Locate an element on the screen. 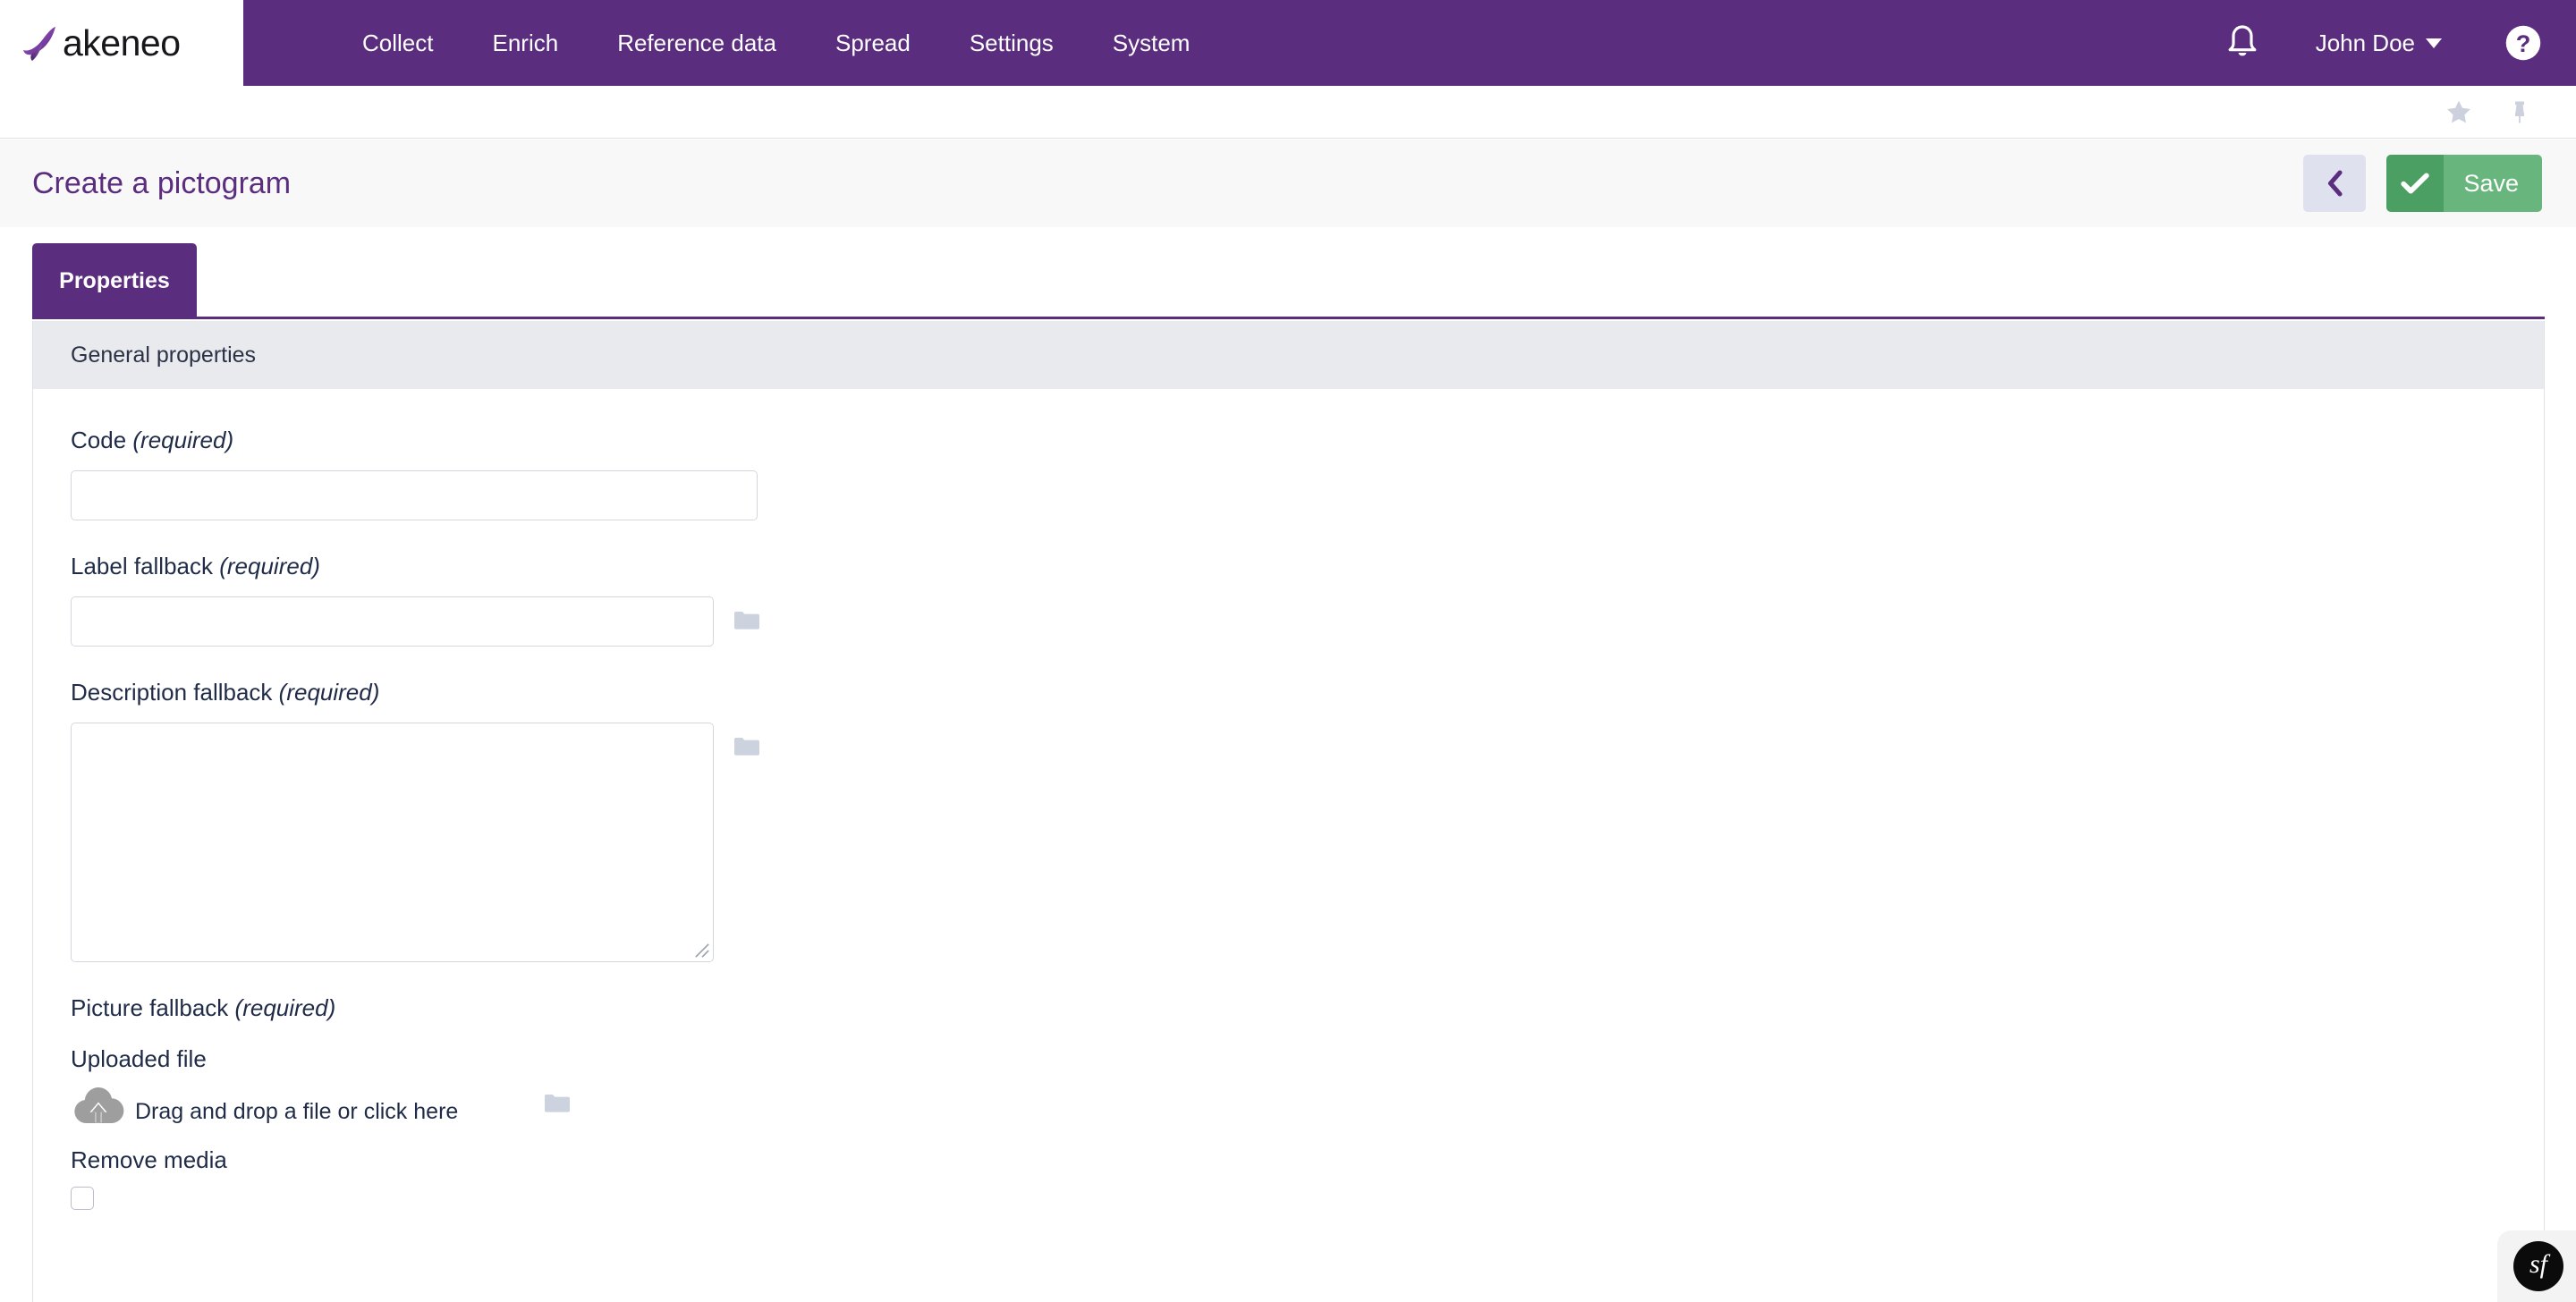 The image size is (2576, 1302). header-actions: Save is located at coordinates (2422, 183).